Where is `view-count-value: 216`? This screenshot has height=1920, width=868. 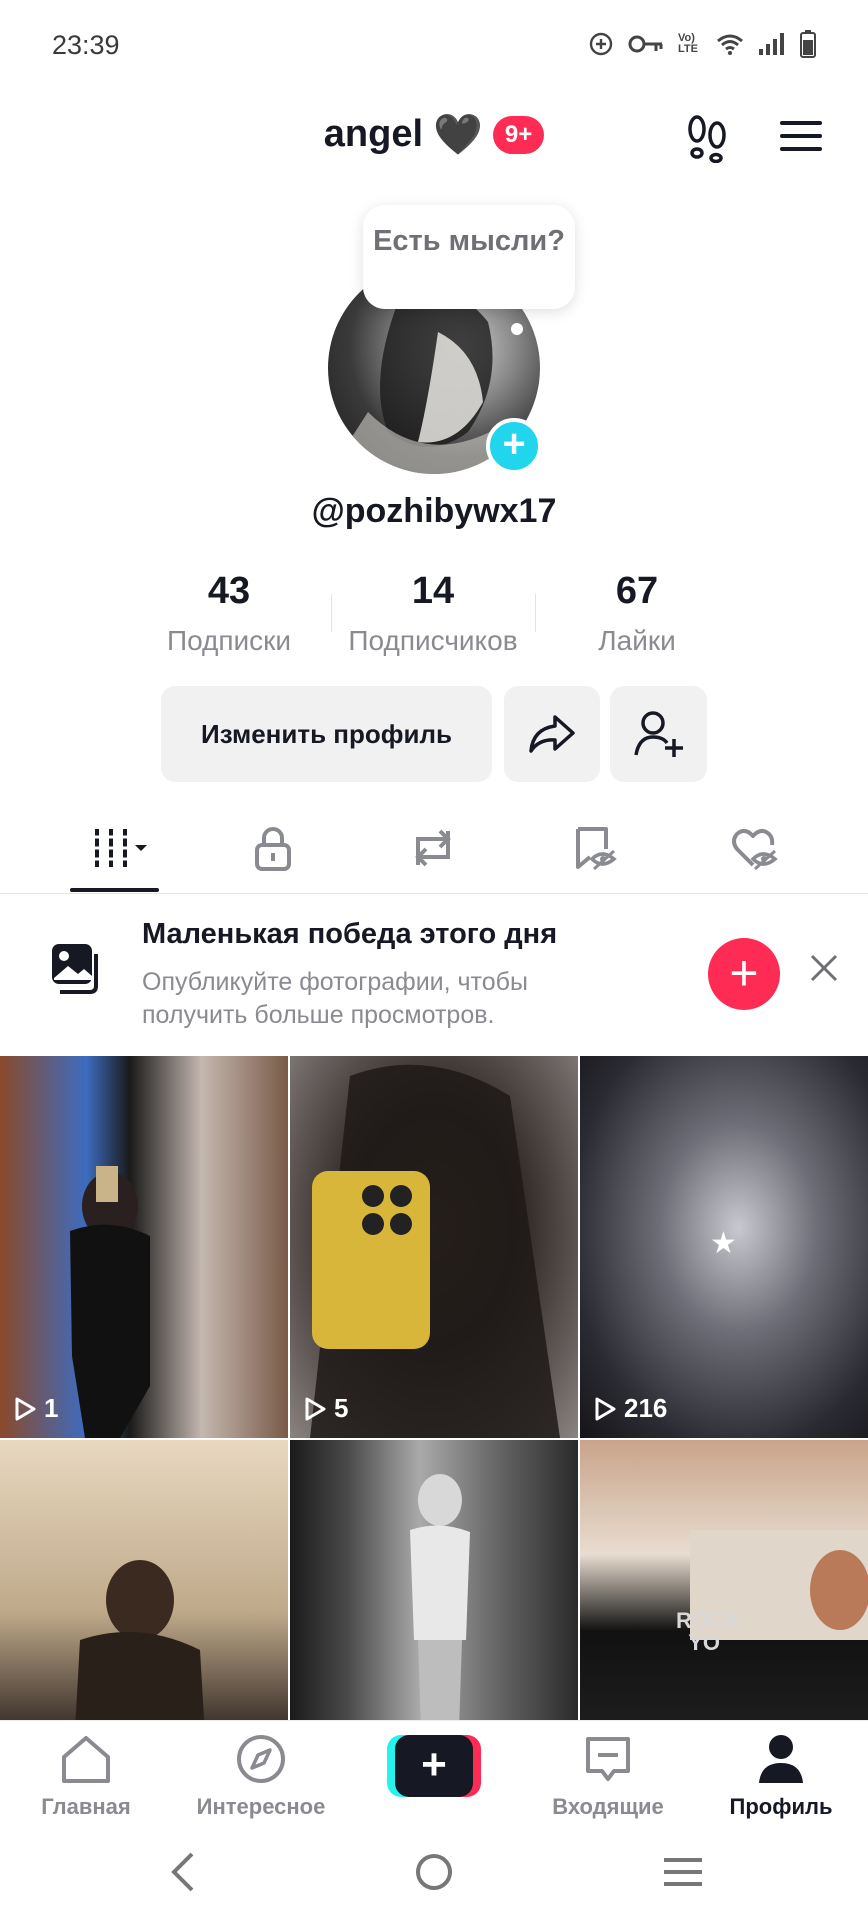 view-count-value: 216 is located at coordinates (646, 1408).